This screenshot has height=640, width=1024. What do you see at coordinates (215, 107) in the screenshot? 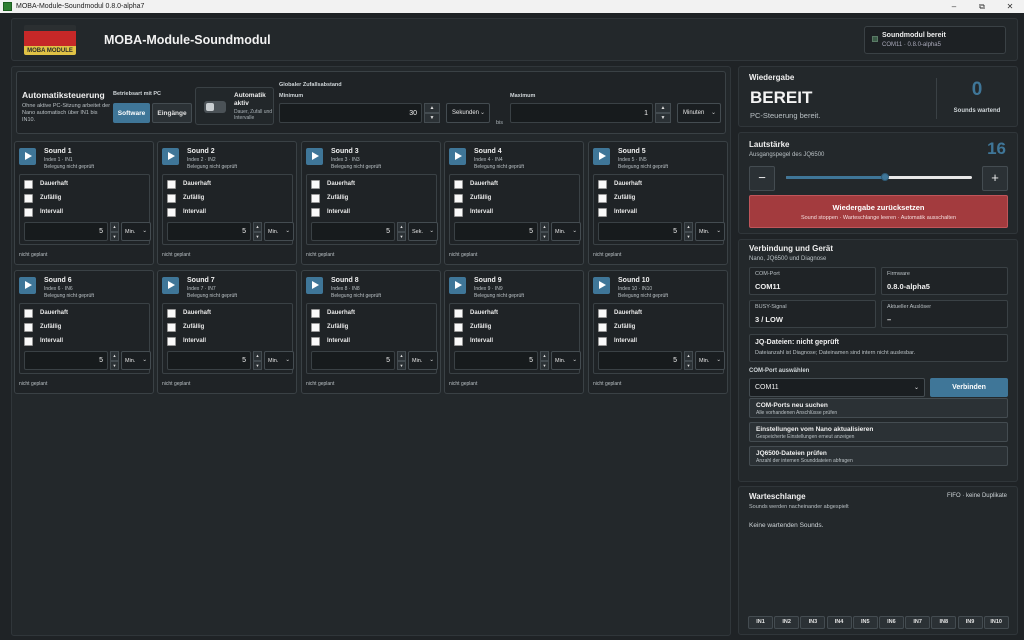
I see `automatic-toggle` at bounding box center [215, 107].